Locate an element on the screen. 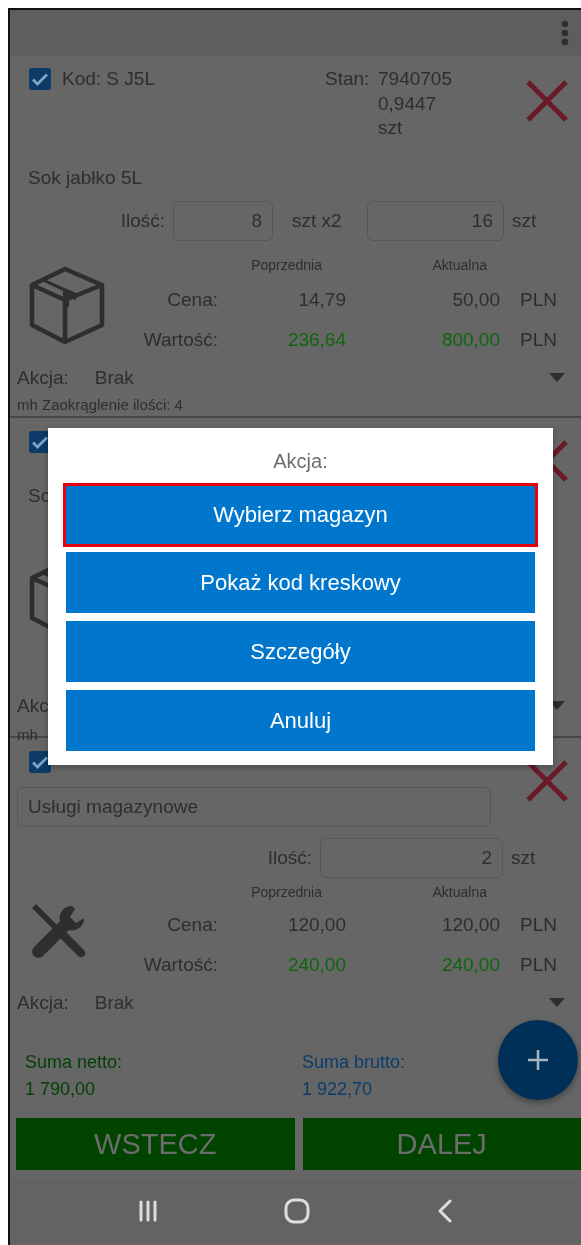 The width and height of the screenshot is (581, 1245). item-name: Sok jabłko 5L is located at coordinates (85, 178).